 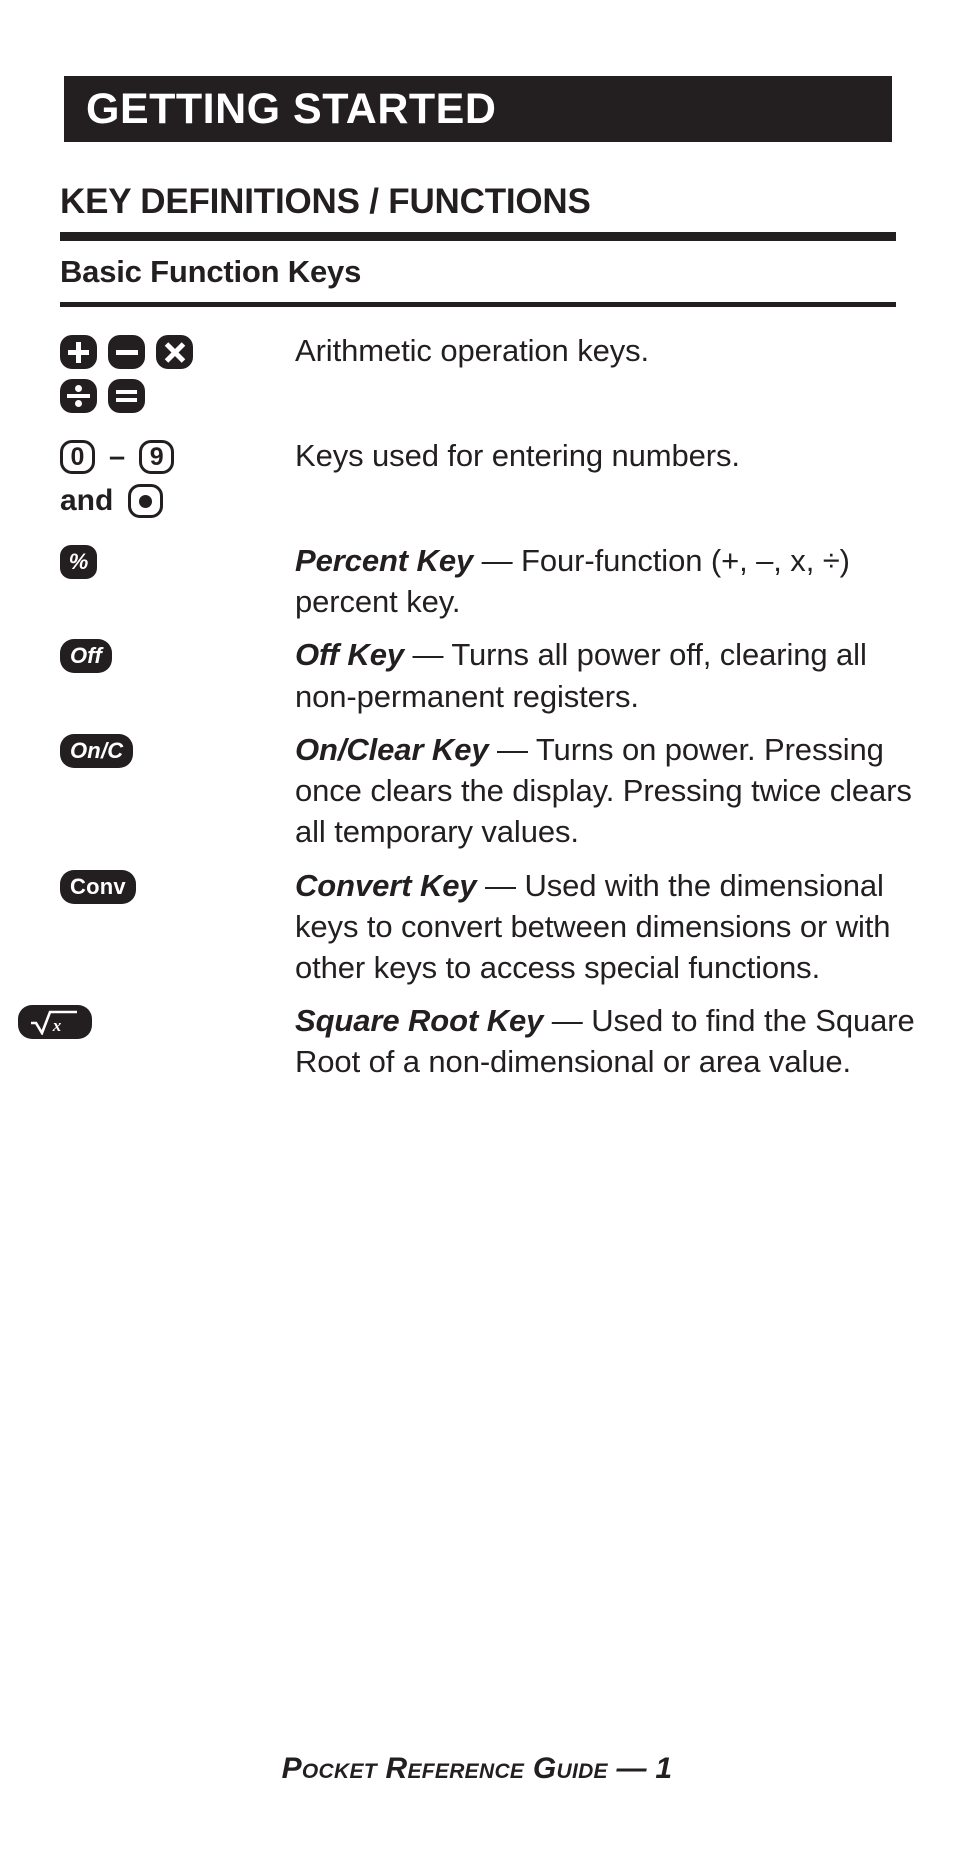 I want to click on key-glyph-line: x, so click(x=156, y=1022).